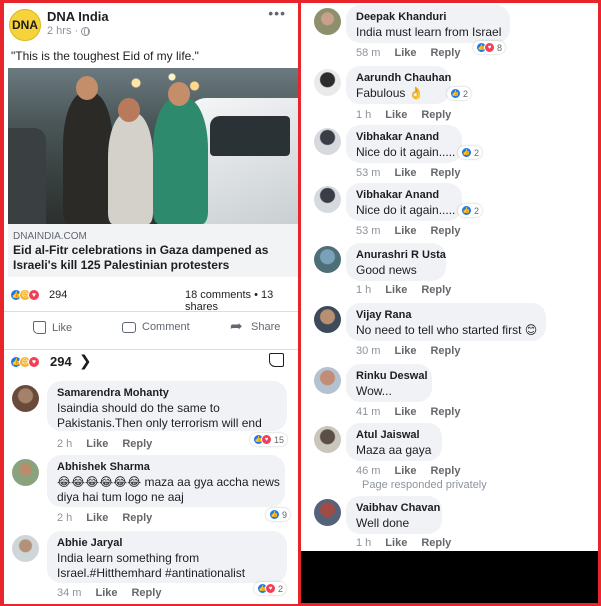  Describe the element at coordinates (25, 25) in the screenshot. I see `page-logo: DNA` at that location.